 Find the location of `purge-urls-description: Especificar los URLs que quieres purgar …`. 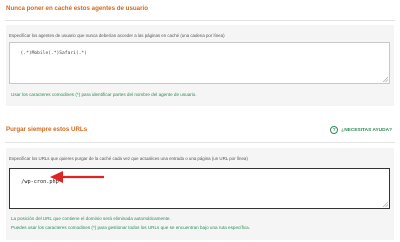

purge-urls-description: Especificar los URLs que quieres purgar … is located at coordinates (128, 158).